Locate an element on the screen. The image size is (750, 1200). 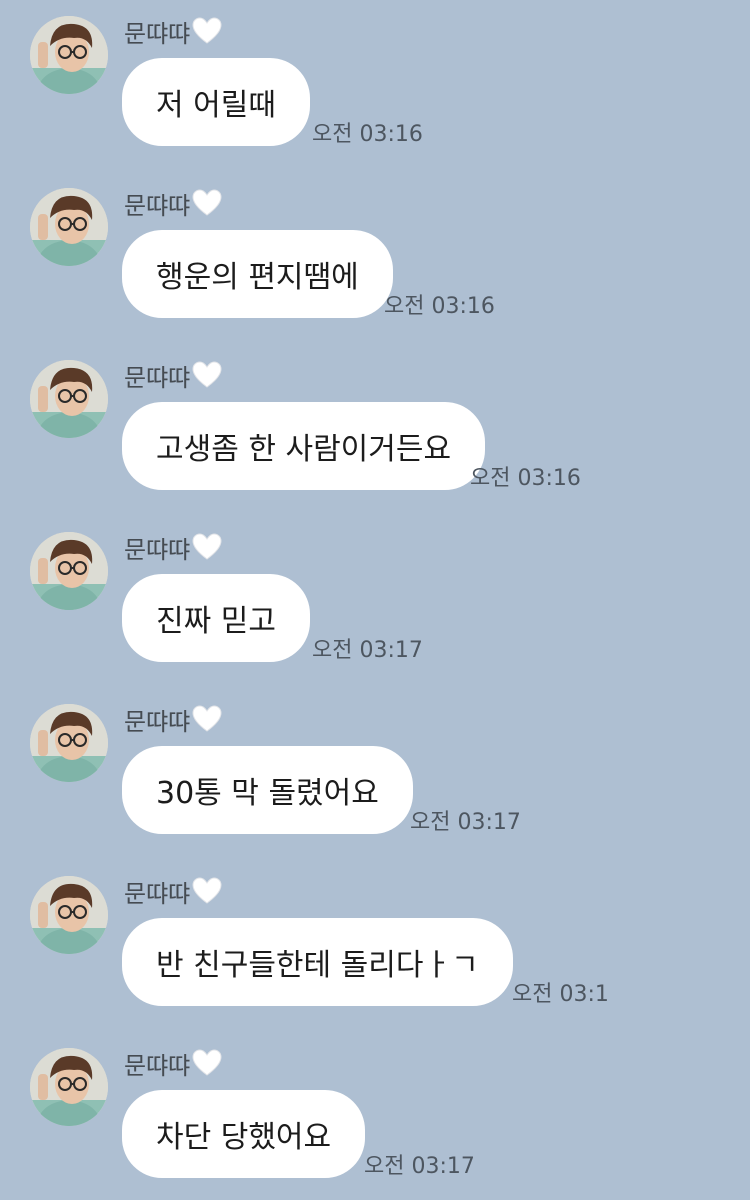
message-bubble: 행운의 편지땜에 is located at coordinates (257, 274).